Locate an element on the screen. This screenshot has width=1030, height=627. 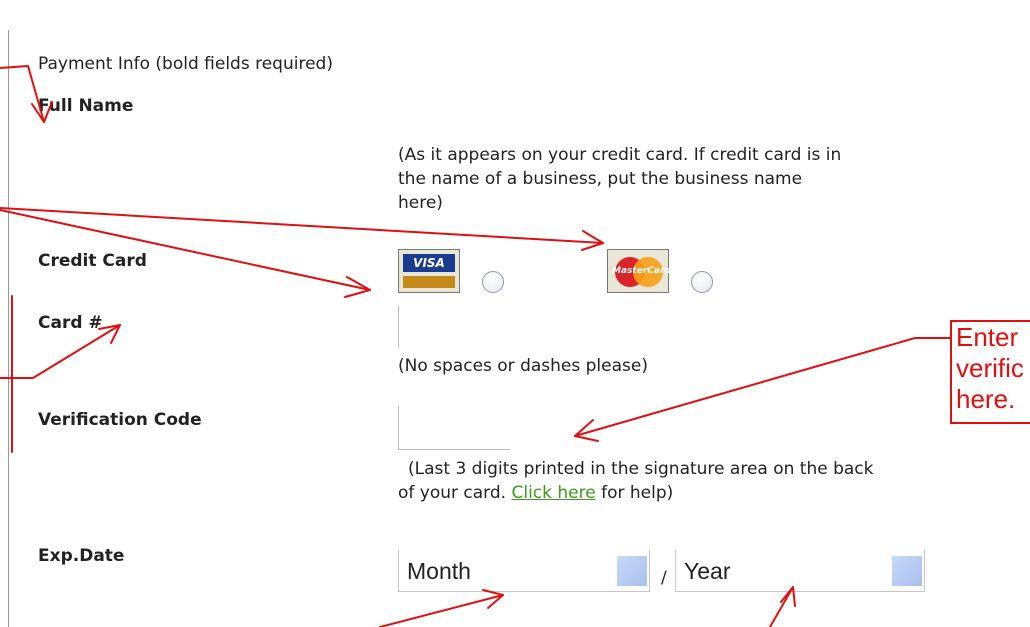
arrow-card-number is located at coordinates (60, 351).